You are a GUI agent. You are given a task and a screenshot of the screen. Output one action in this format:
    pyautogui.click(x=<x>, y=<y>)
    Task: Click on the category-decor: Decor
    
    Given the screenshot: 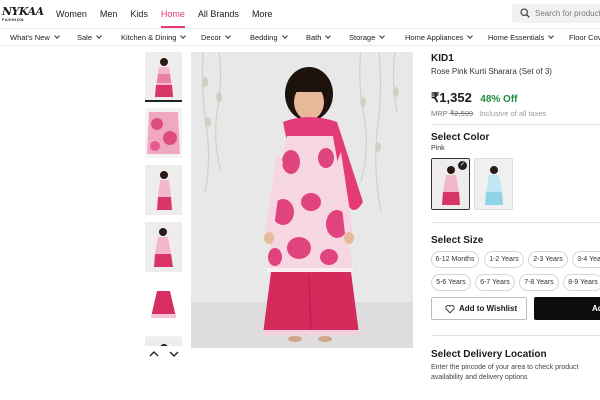 What is the action you would take?
    pyautogui.click(x=216, y=37)
    